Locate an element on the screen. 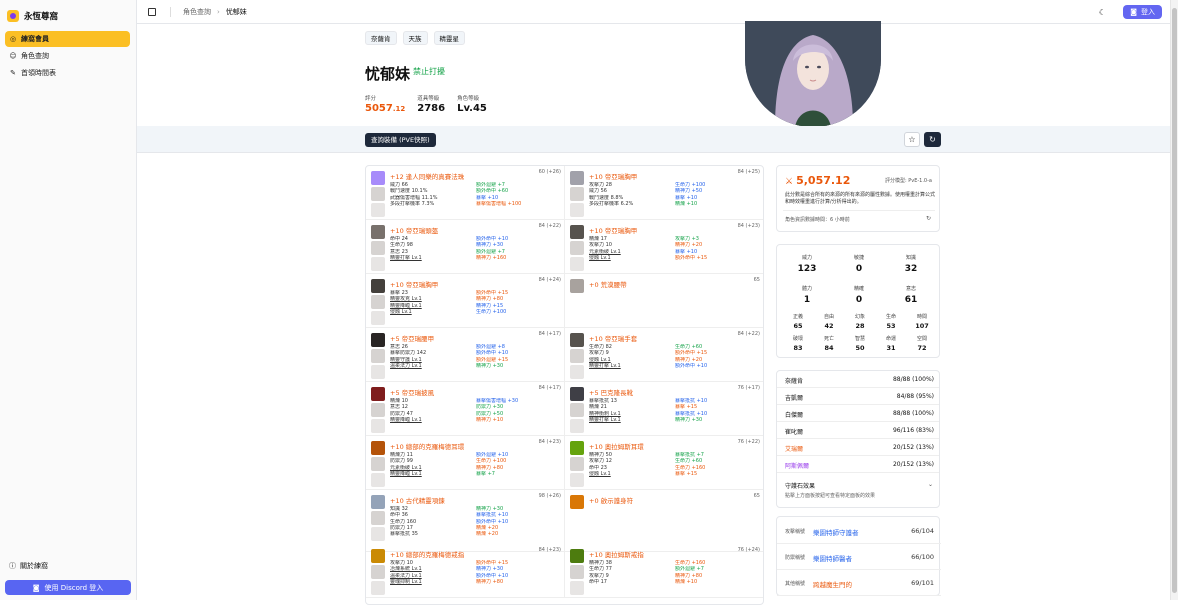 The image size is (1178, 605). stat-line: 多段打擊機率 7.3% is located at coordinates (412, 203).